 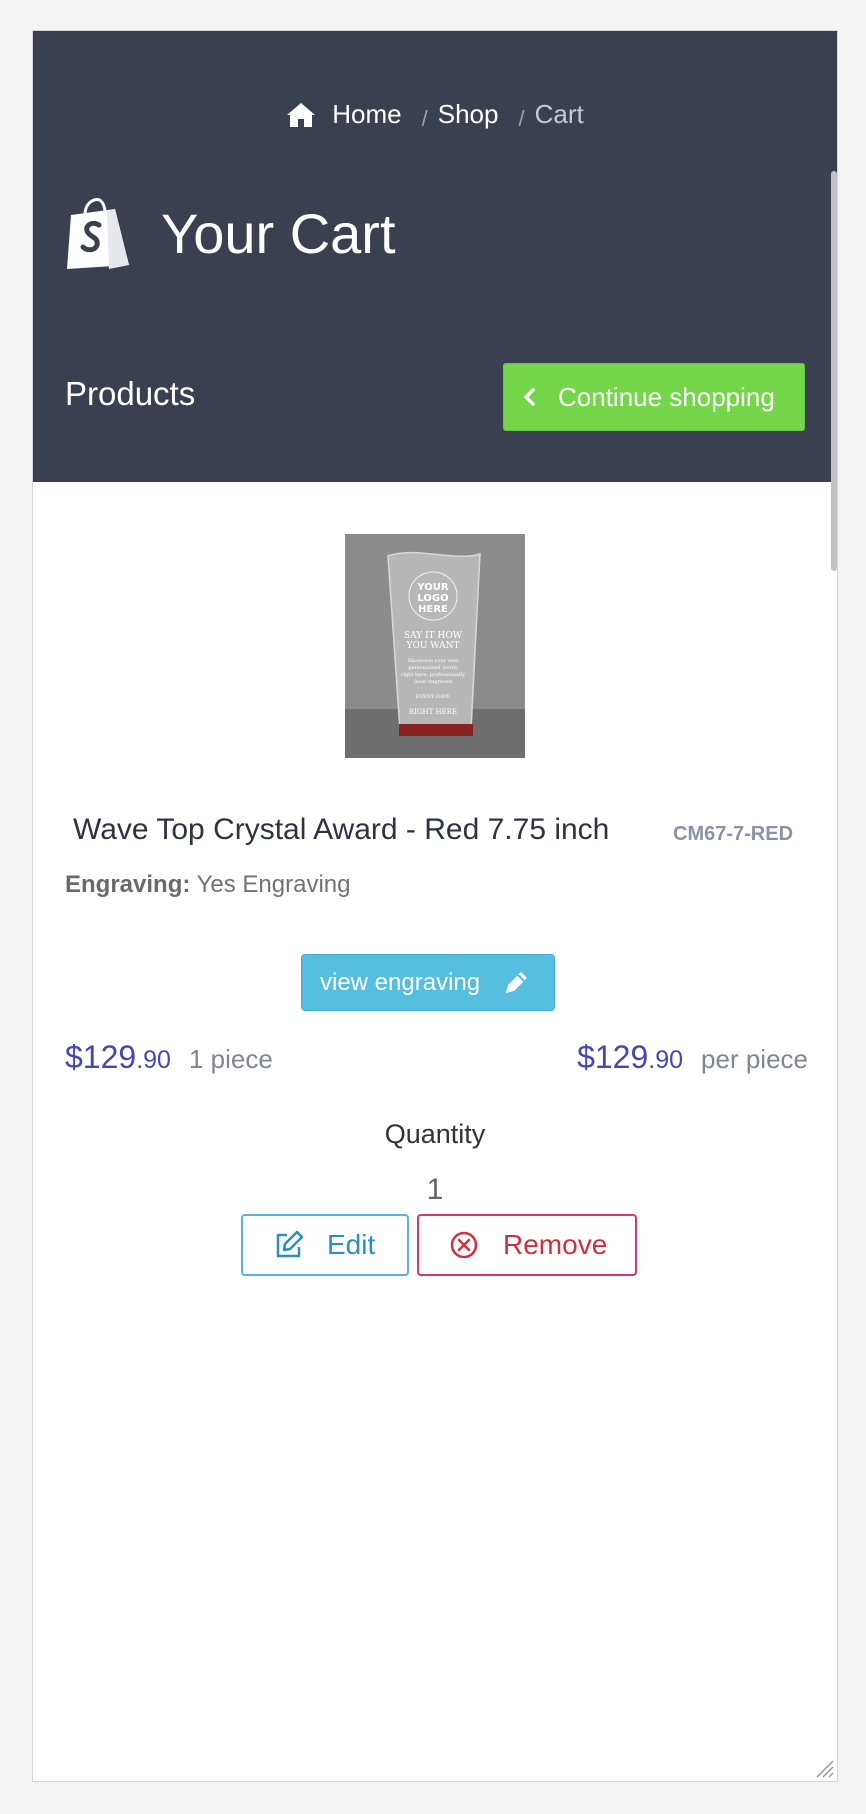 What do you see at coordinates (468, 114) in the screenshot?
I see `breadcrumb-shop-link: Shop` at bounding box center [468, 114].